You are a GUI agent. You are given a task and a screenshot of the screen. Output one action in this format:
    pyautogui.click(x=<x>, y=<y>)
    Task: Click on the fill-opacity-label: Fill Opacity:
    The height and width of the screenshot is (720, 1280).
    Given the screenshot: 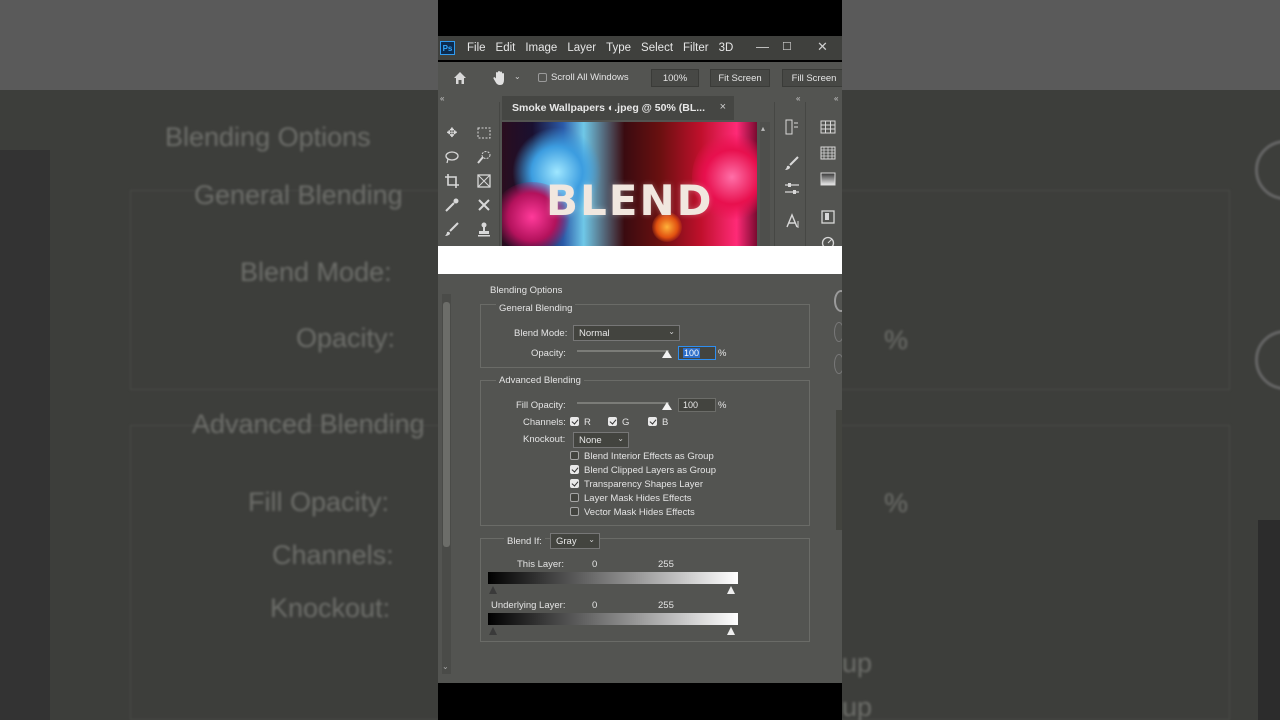 What is the action you would take?
    pyautogui.click(x=541, y=405)
    